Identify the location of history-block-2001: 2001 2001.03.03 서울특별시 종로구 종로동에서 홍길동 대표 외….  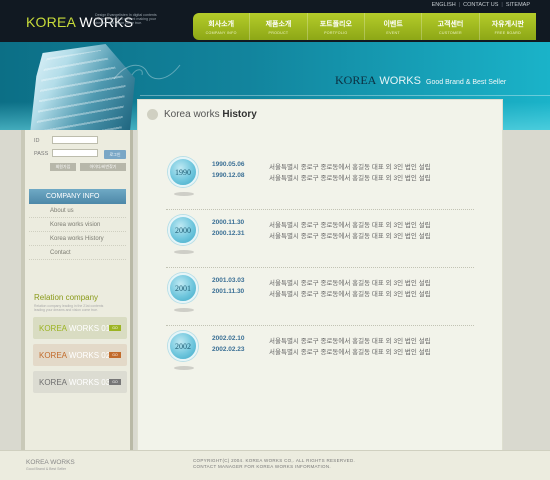
(321, 297).